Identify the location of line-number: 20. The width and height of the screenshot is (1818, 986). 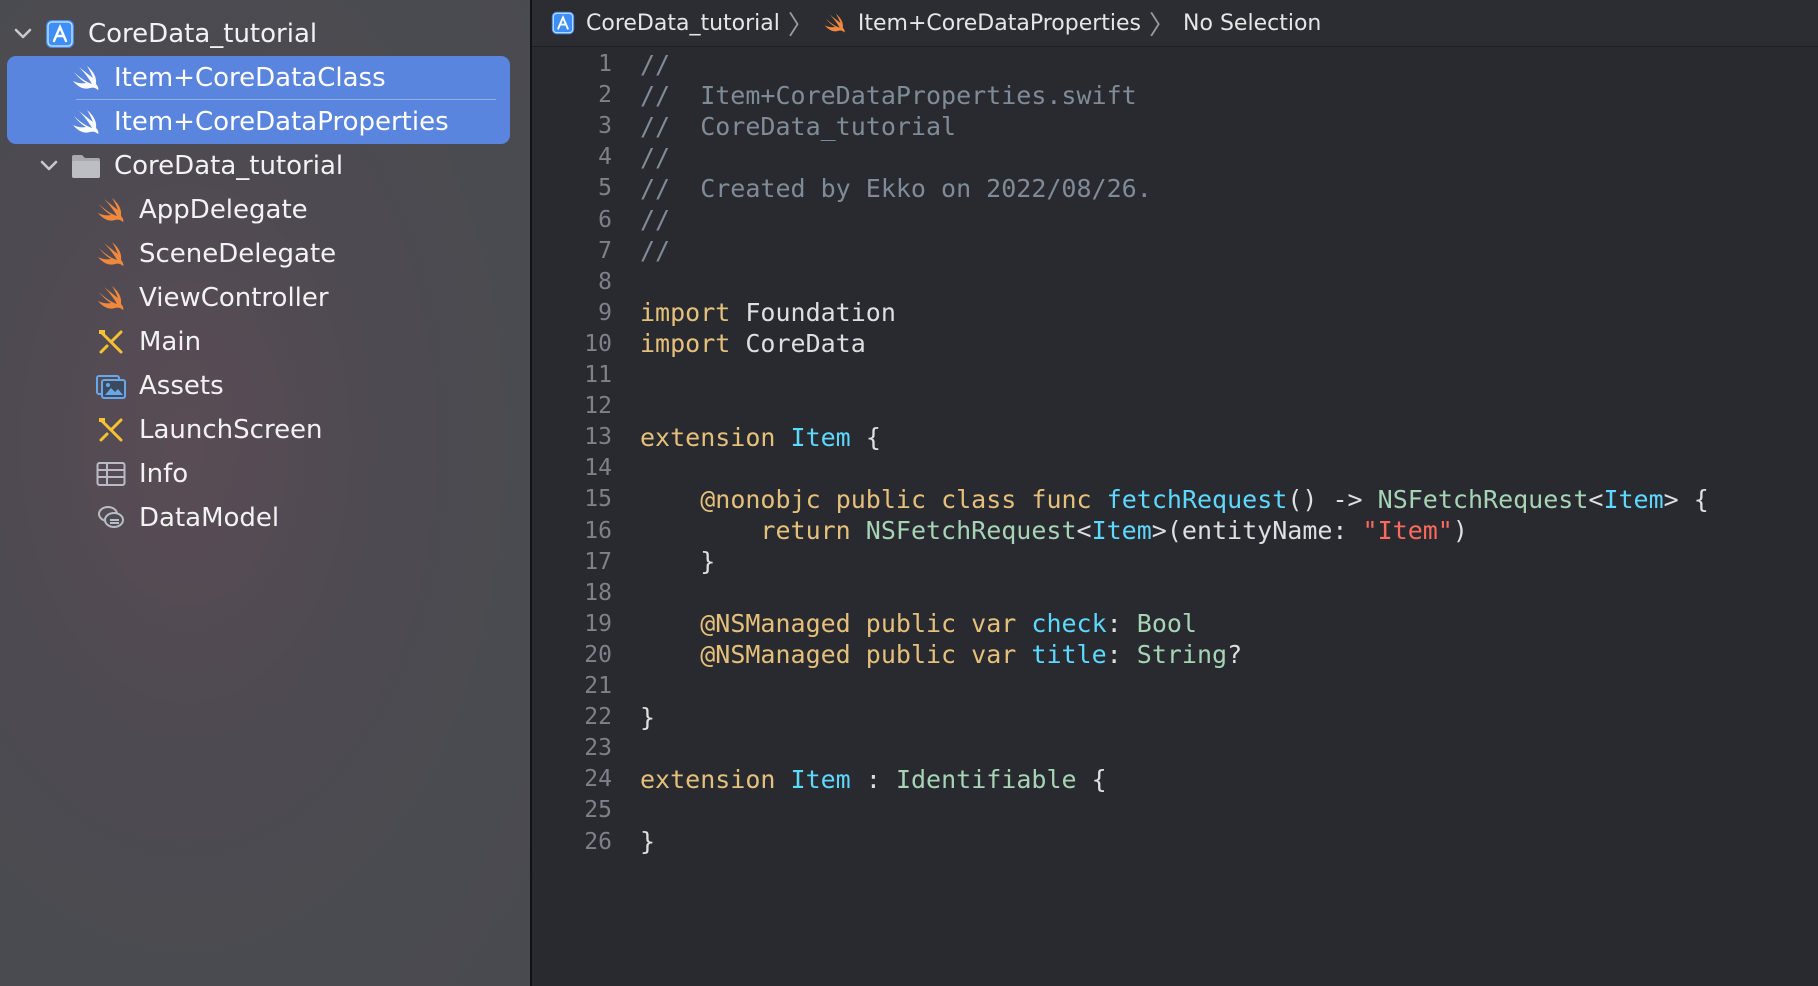
(598, 654).